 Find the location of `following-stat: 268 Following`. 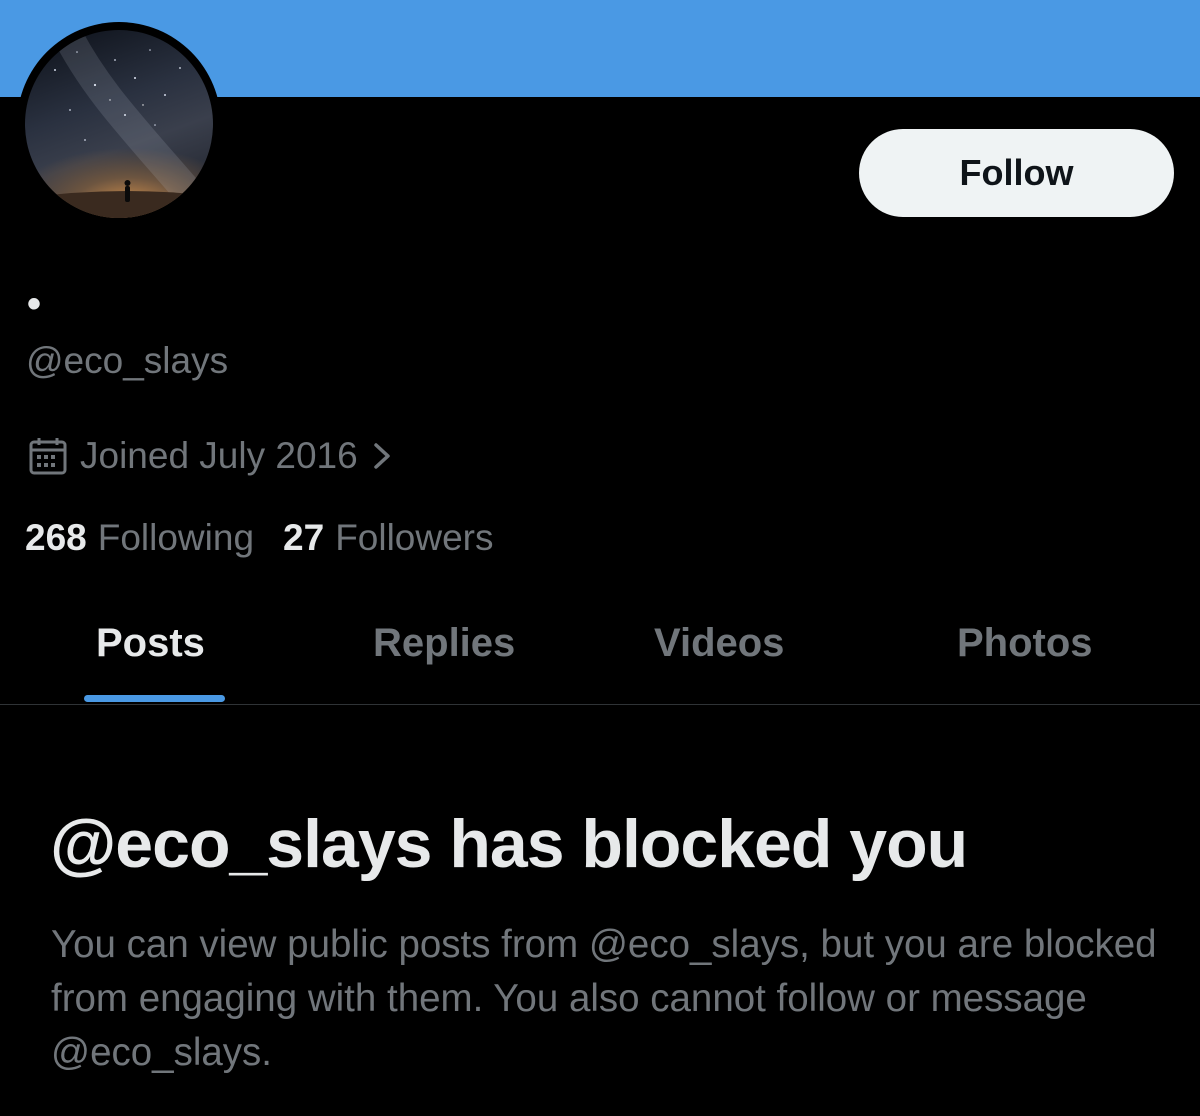

following-stat: 268 Following is located at coordinates (139, 538).